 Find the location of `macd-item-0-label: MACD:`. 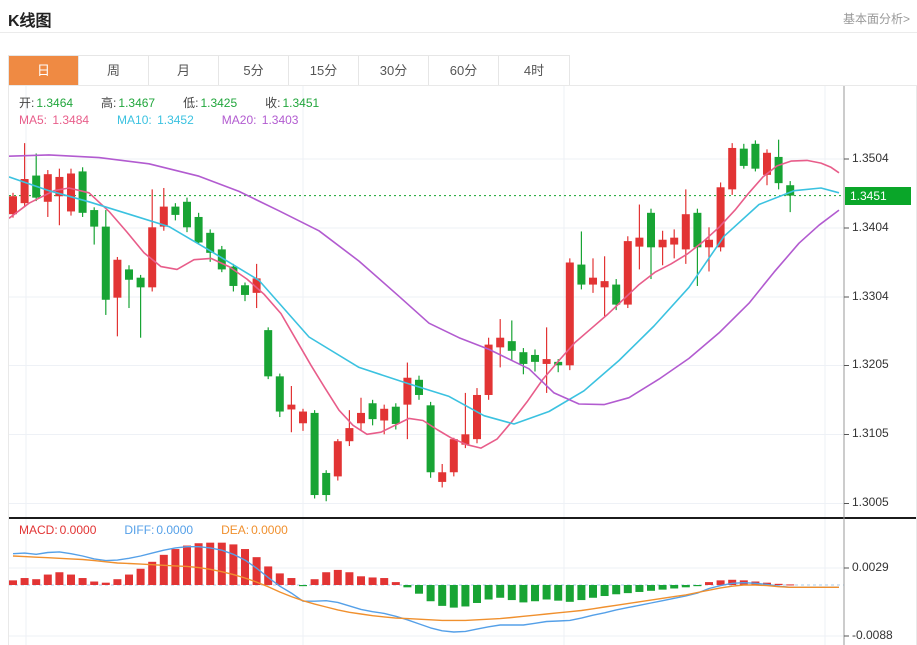

macd-item-0-label: MACD: is located at coordinates (38, 530).